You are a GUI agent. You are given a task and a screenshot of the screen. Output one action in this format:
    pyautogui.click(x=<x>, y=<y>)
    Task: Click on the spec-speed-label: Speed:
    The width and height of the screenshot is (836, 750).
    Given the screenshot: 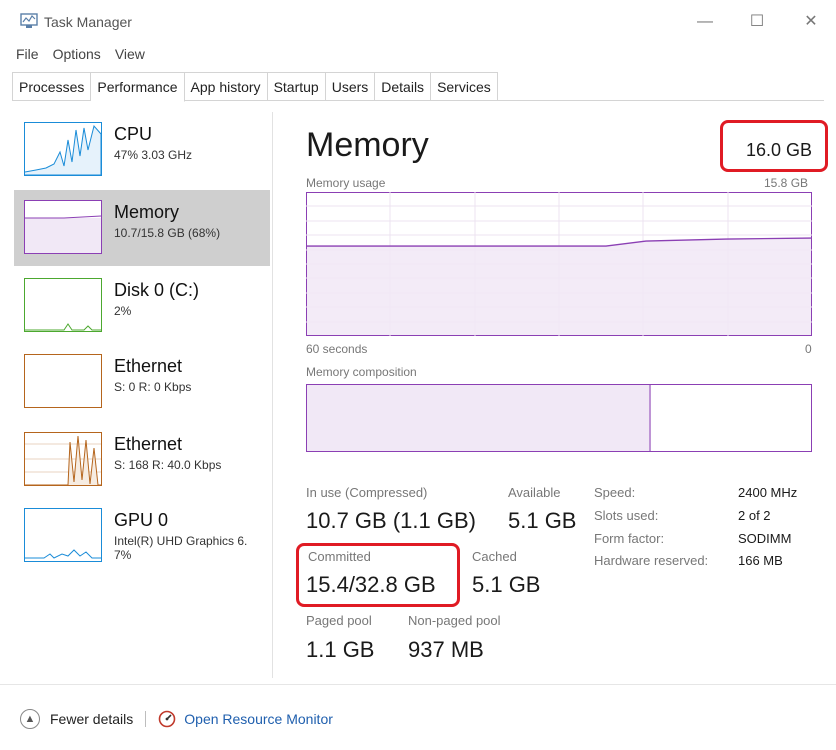 What is the action you would take?
    pyautogui.click(x=615, y=492)
    